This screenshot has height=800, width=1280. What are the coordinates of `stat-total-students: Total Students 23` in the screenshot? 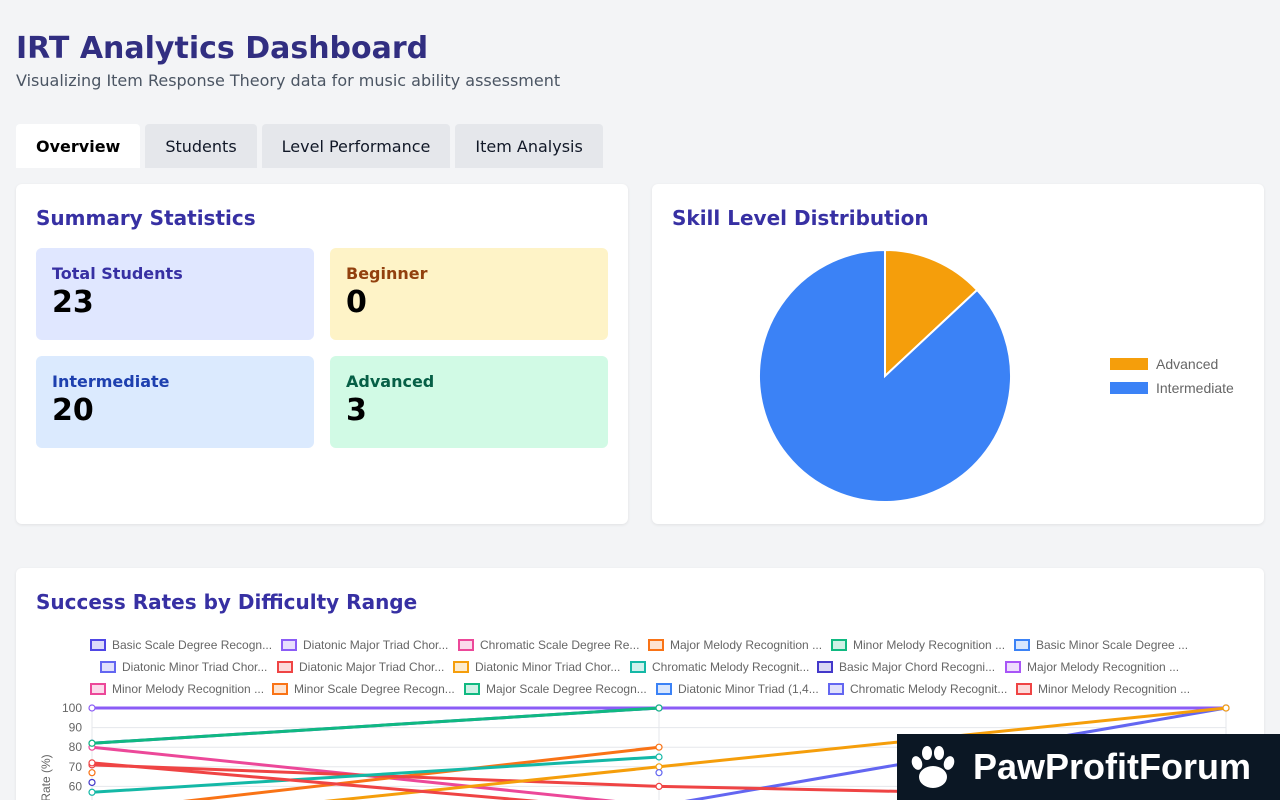 It's located at (175, 294).